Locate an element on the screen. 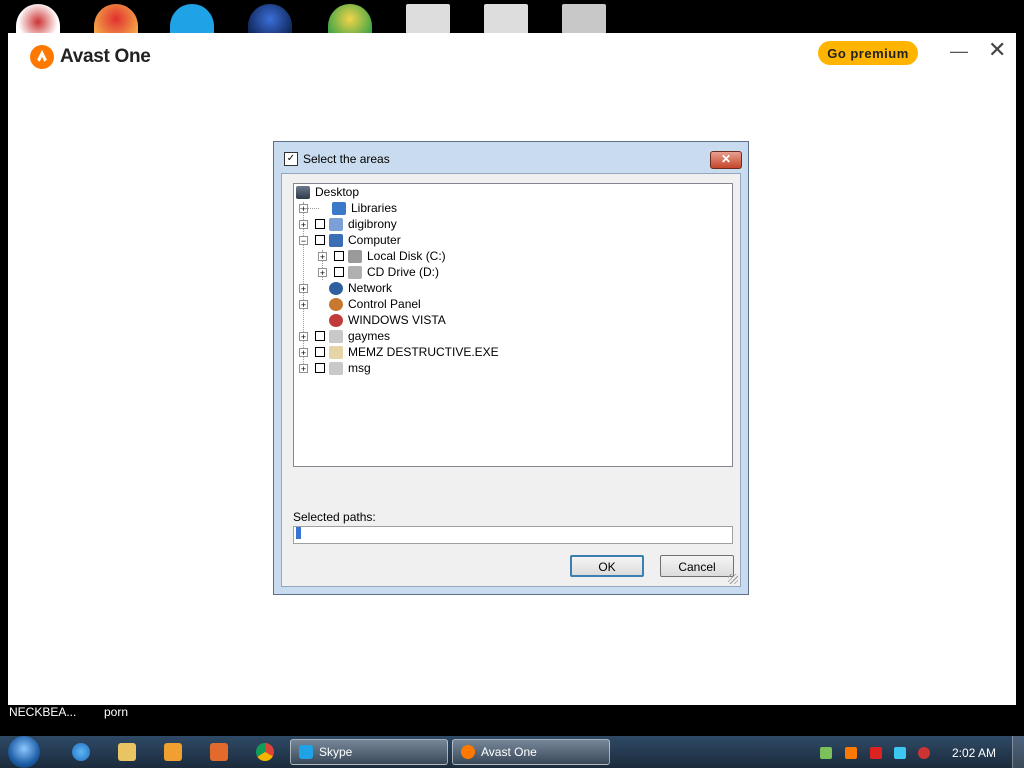 The image size is (1024, 768). tree-item-label: Network is located at coordinates (370, 288).